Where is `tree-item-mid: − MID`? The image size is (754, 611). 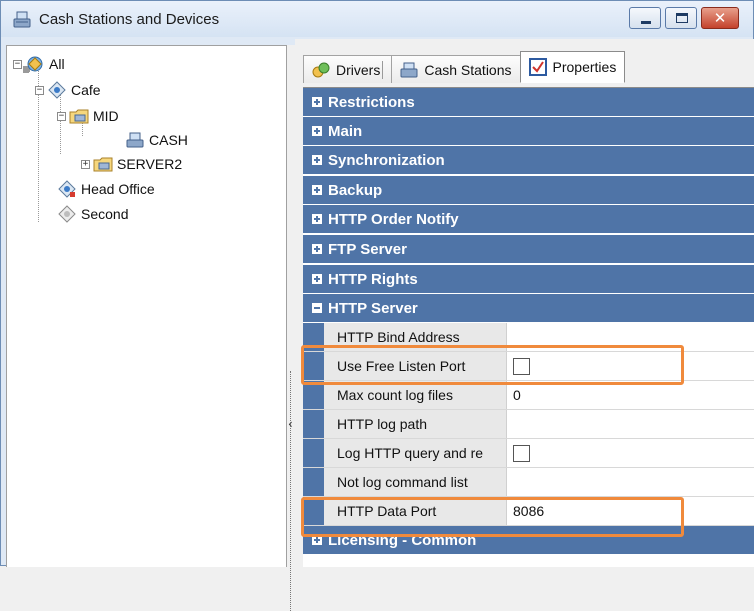 tree-item-mid: − MID is located at coordinates (88, 116).